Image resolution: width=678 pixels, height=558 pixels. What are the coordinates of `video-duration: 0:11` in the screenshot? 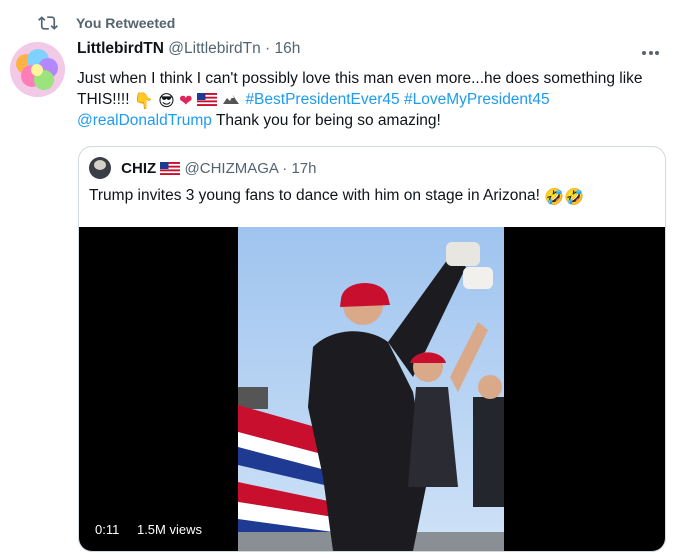 It's located at (107, 529).